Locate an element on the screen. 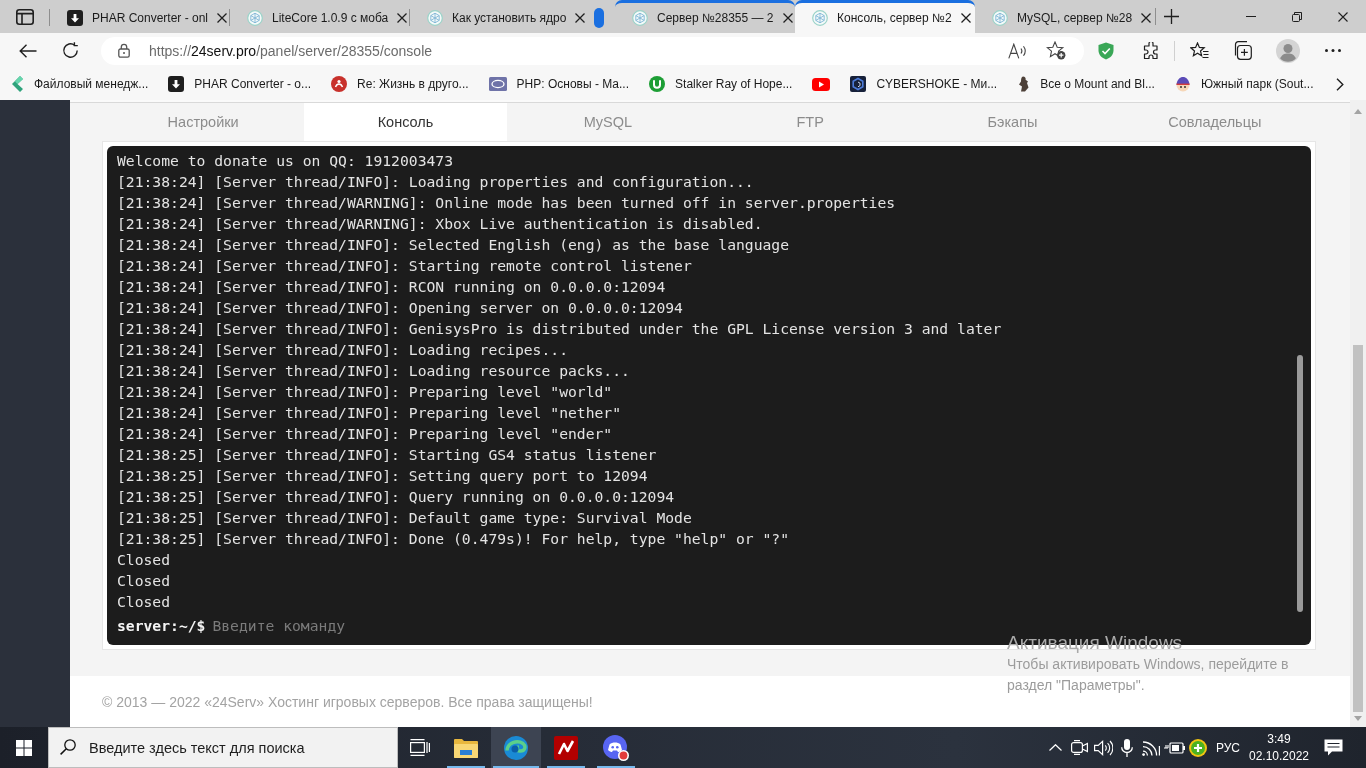 This screenshot has width=1366, height=768. ellipse-logo-icon is located at coordinates (497, 84).